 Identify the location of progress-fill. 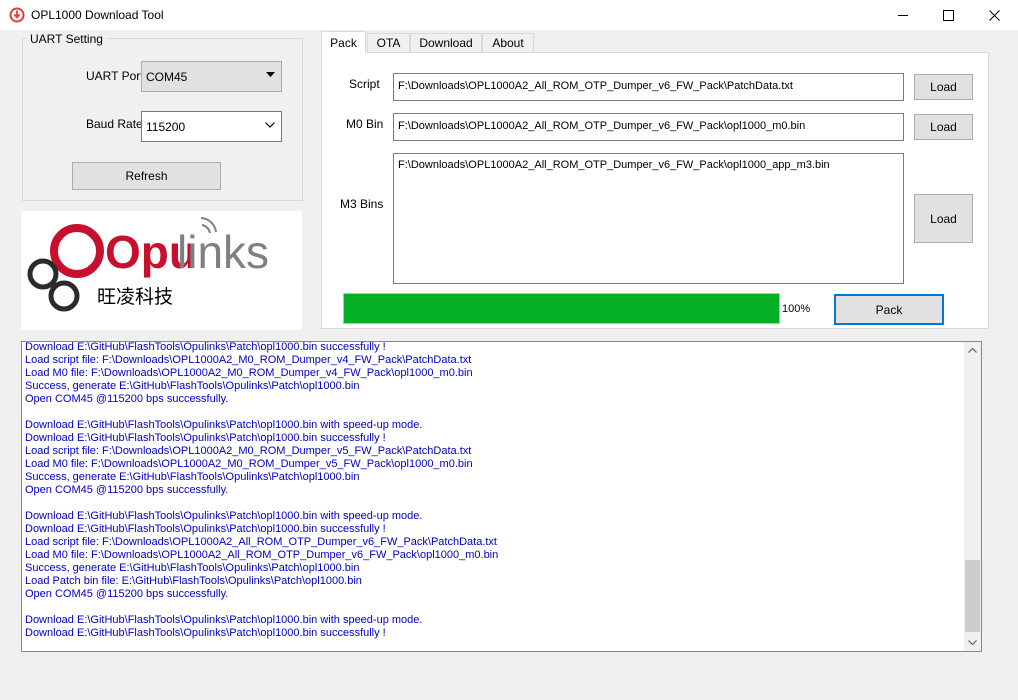
(561, 308).